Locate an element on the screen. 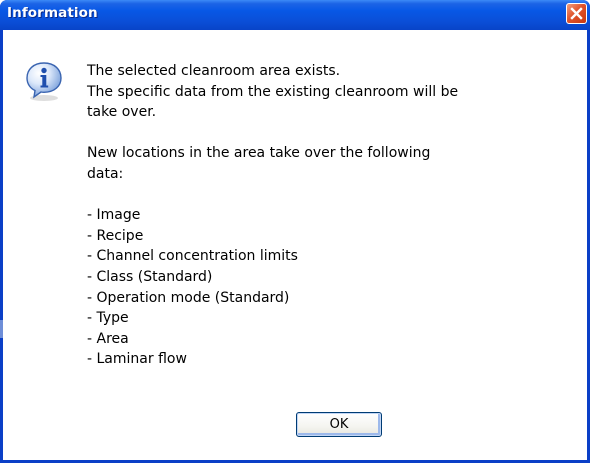  data-list-item: - Laminar flow is located at coordinates (137, 359).